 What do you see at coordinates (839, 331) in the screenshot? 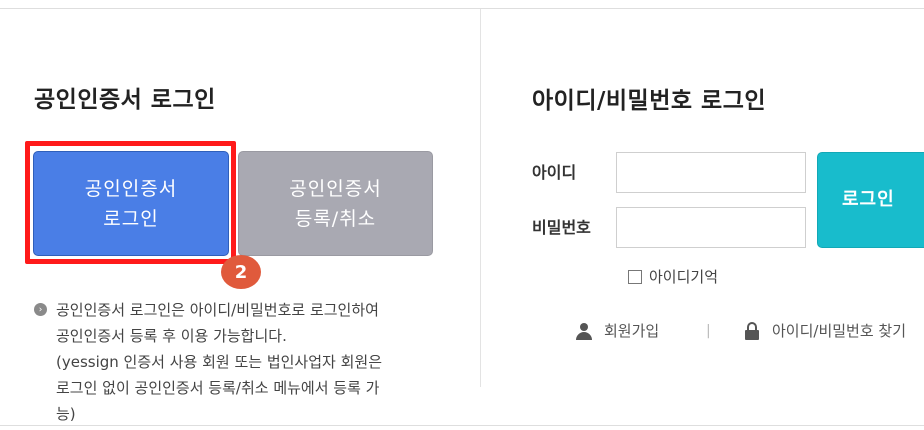
I see `find-account-link-label: 아이디/비밀번호 찾기` at bounding box center [839, 331].